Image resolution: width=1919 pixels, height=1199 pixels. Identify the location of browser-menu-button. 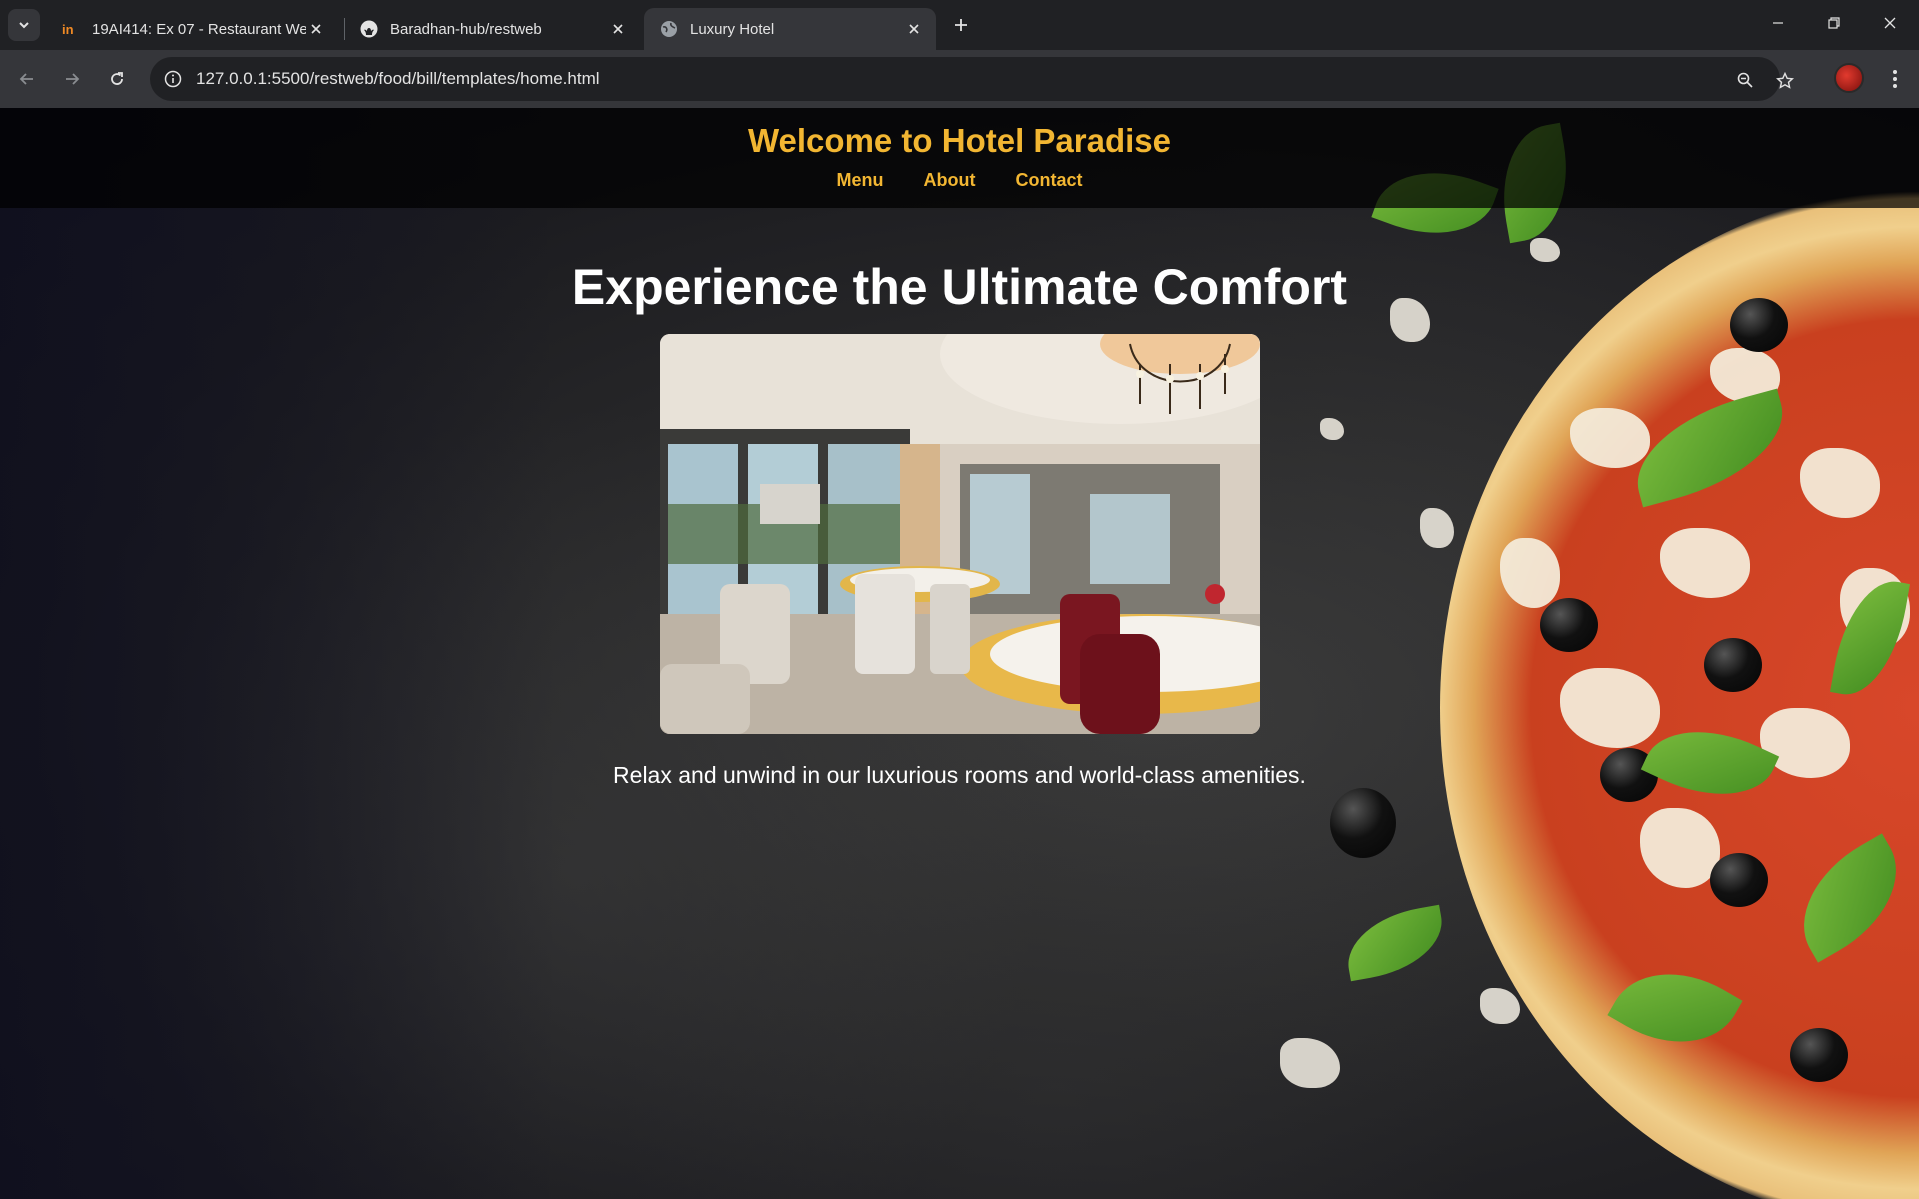
(1895, 79).